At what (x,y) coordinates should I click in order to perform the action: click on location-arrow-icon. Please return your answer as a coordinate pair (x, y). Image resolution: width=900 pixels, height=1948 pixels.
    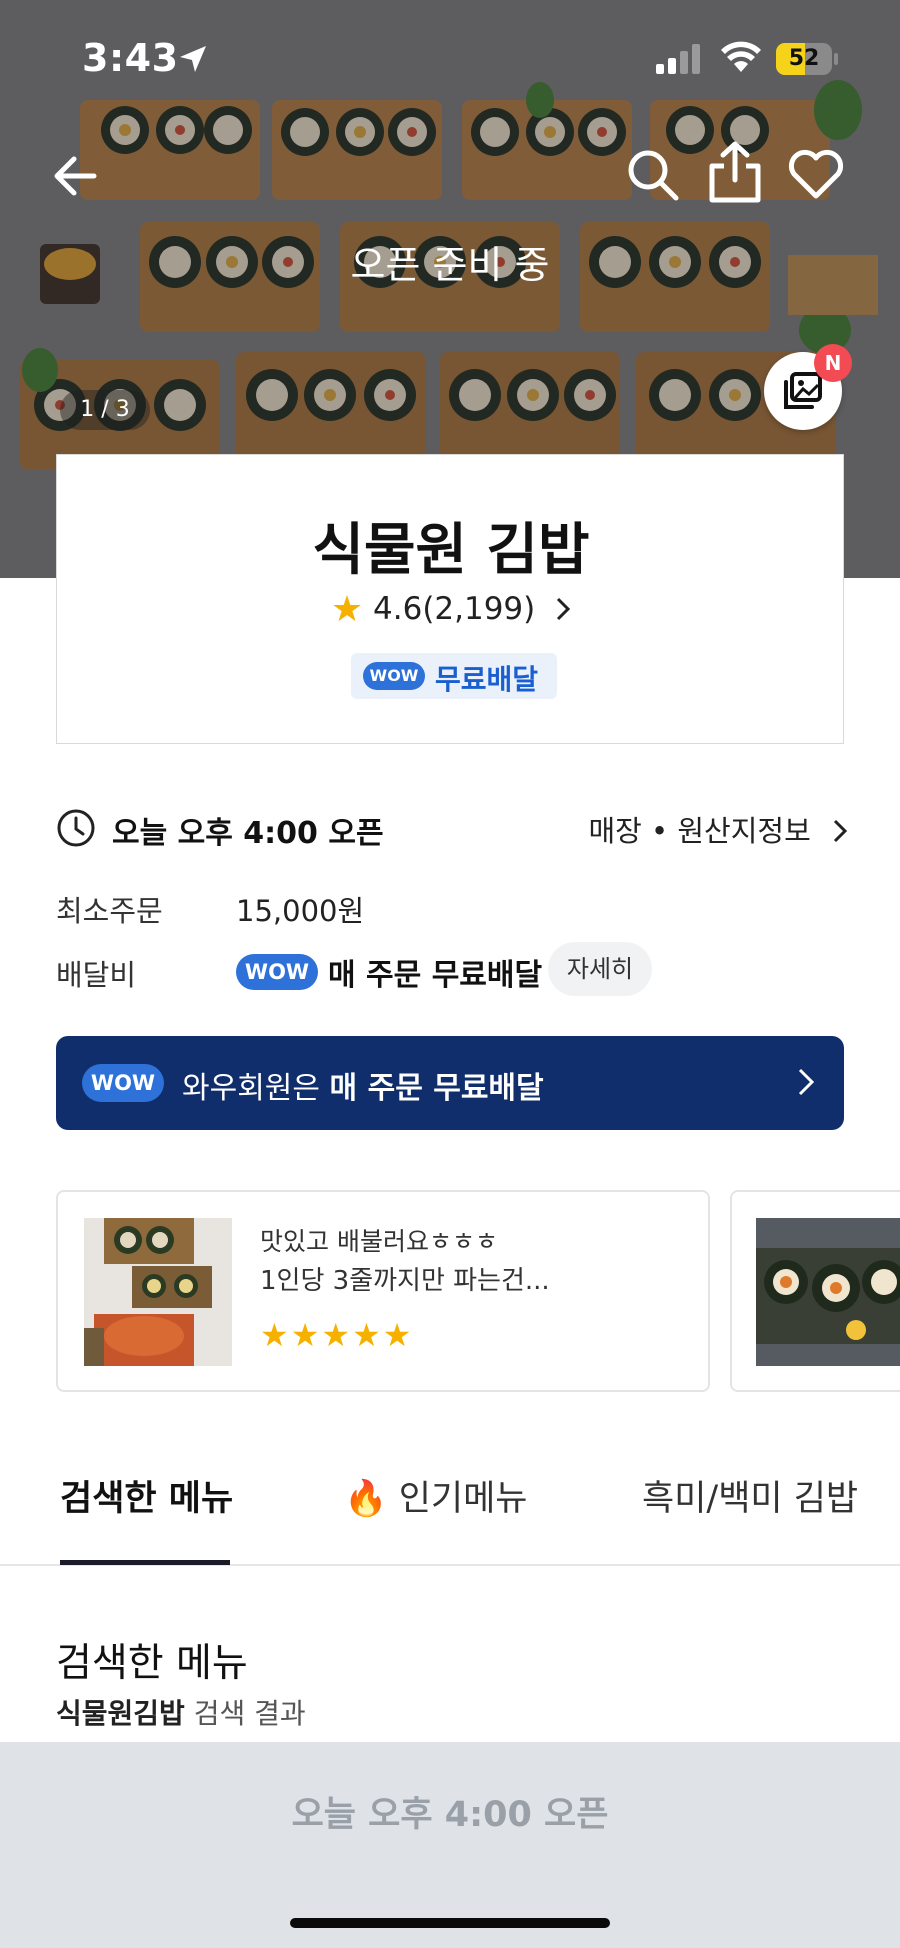
    Looking at the image, I should click on (193, 59).